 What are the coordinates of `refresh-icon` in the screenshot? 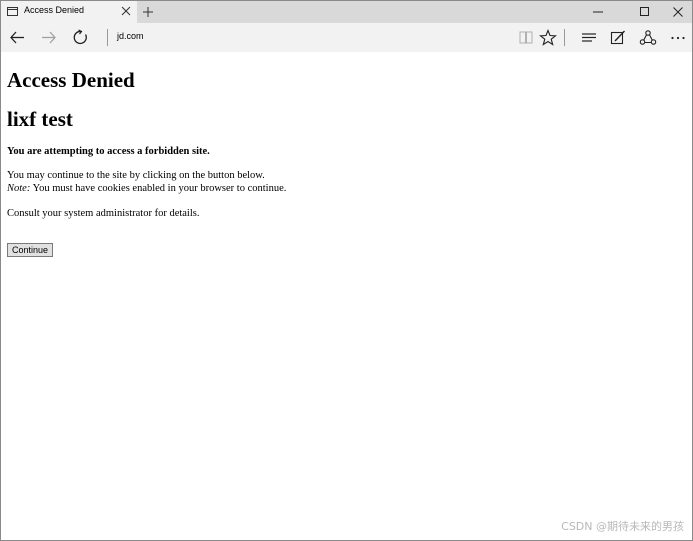 It's located at (81, 37).